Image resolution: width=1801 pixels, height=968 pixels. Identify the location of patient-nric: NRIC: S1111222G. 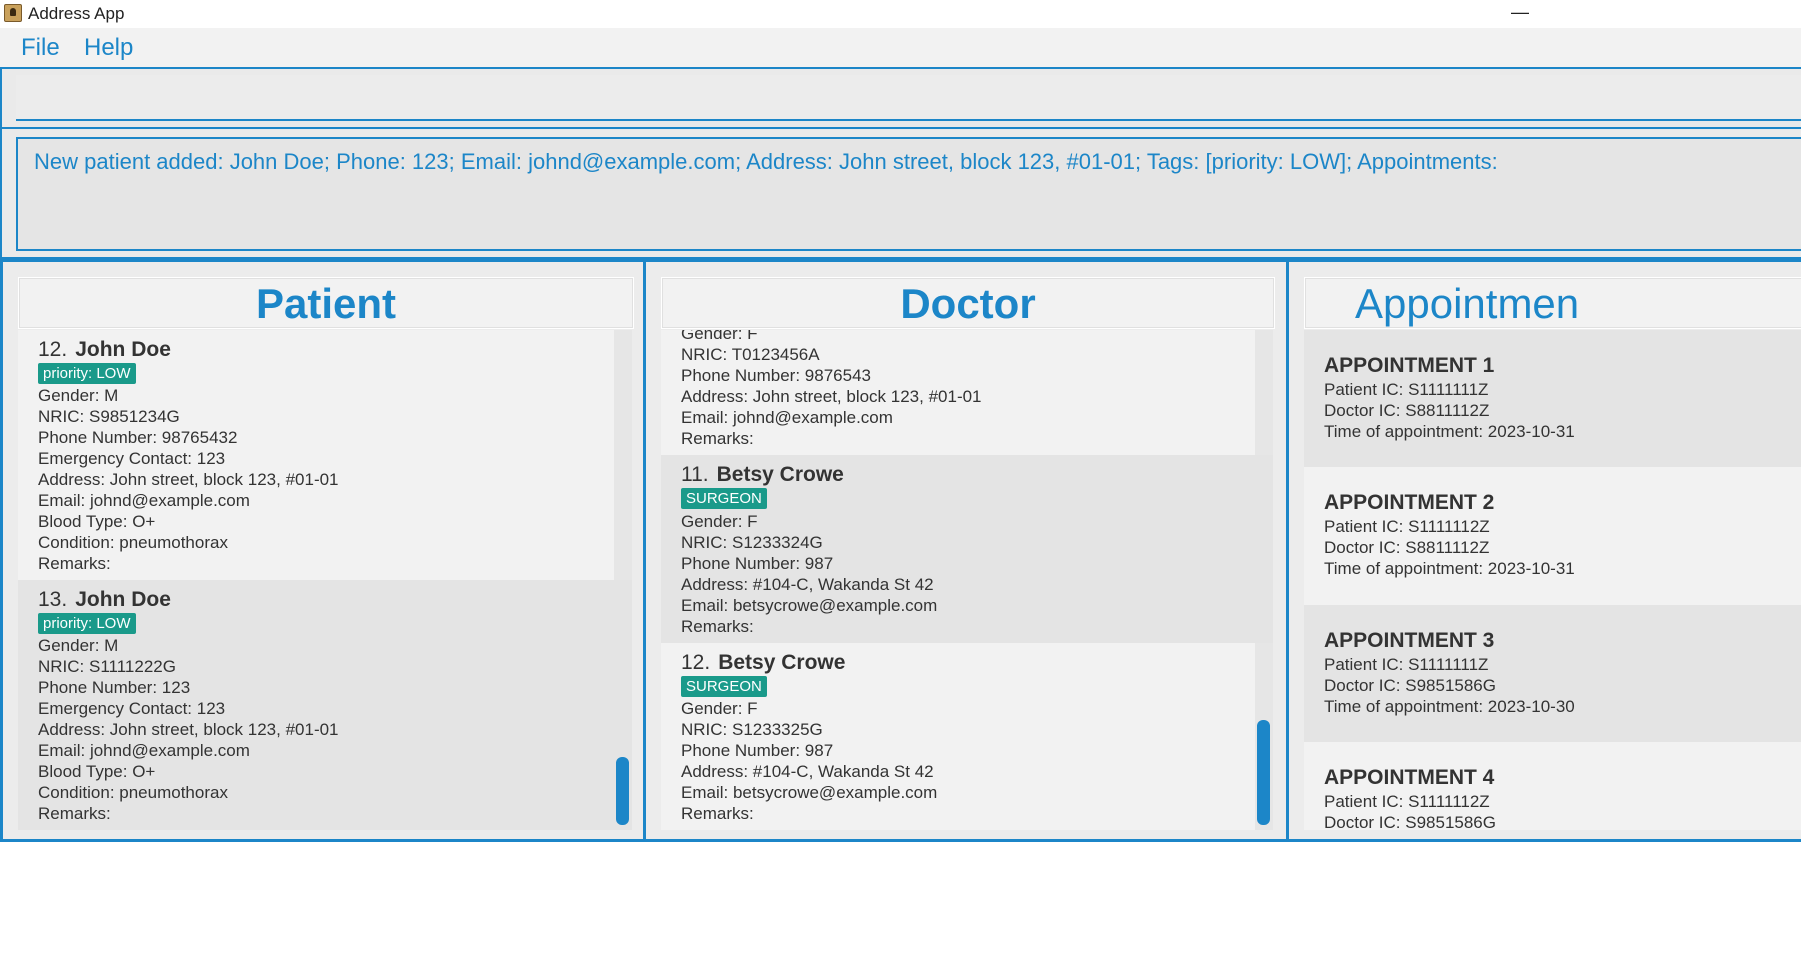
(107, 666).